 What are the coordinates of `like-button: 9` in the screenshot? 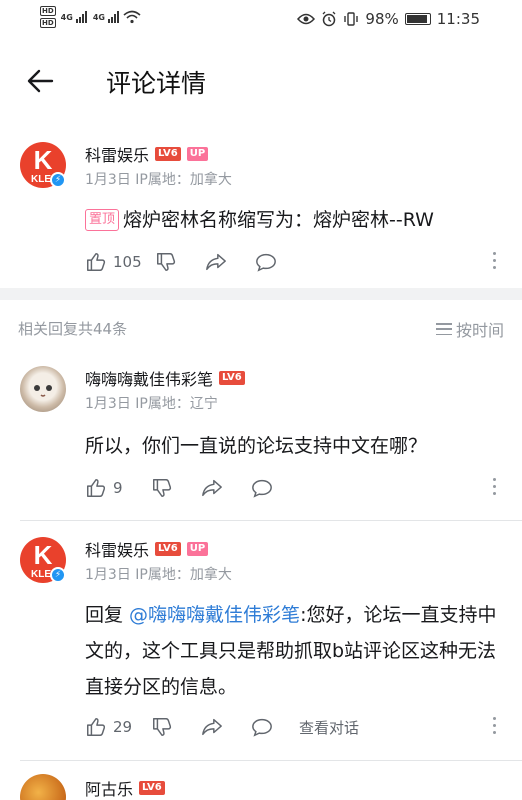 It's located at (118, 488).